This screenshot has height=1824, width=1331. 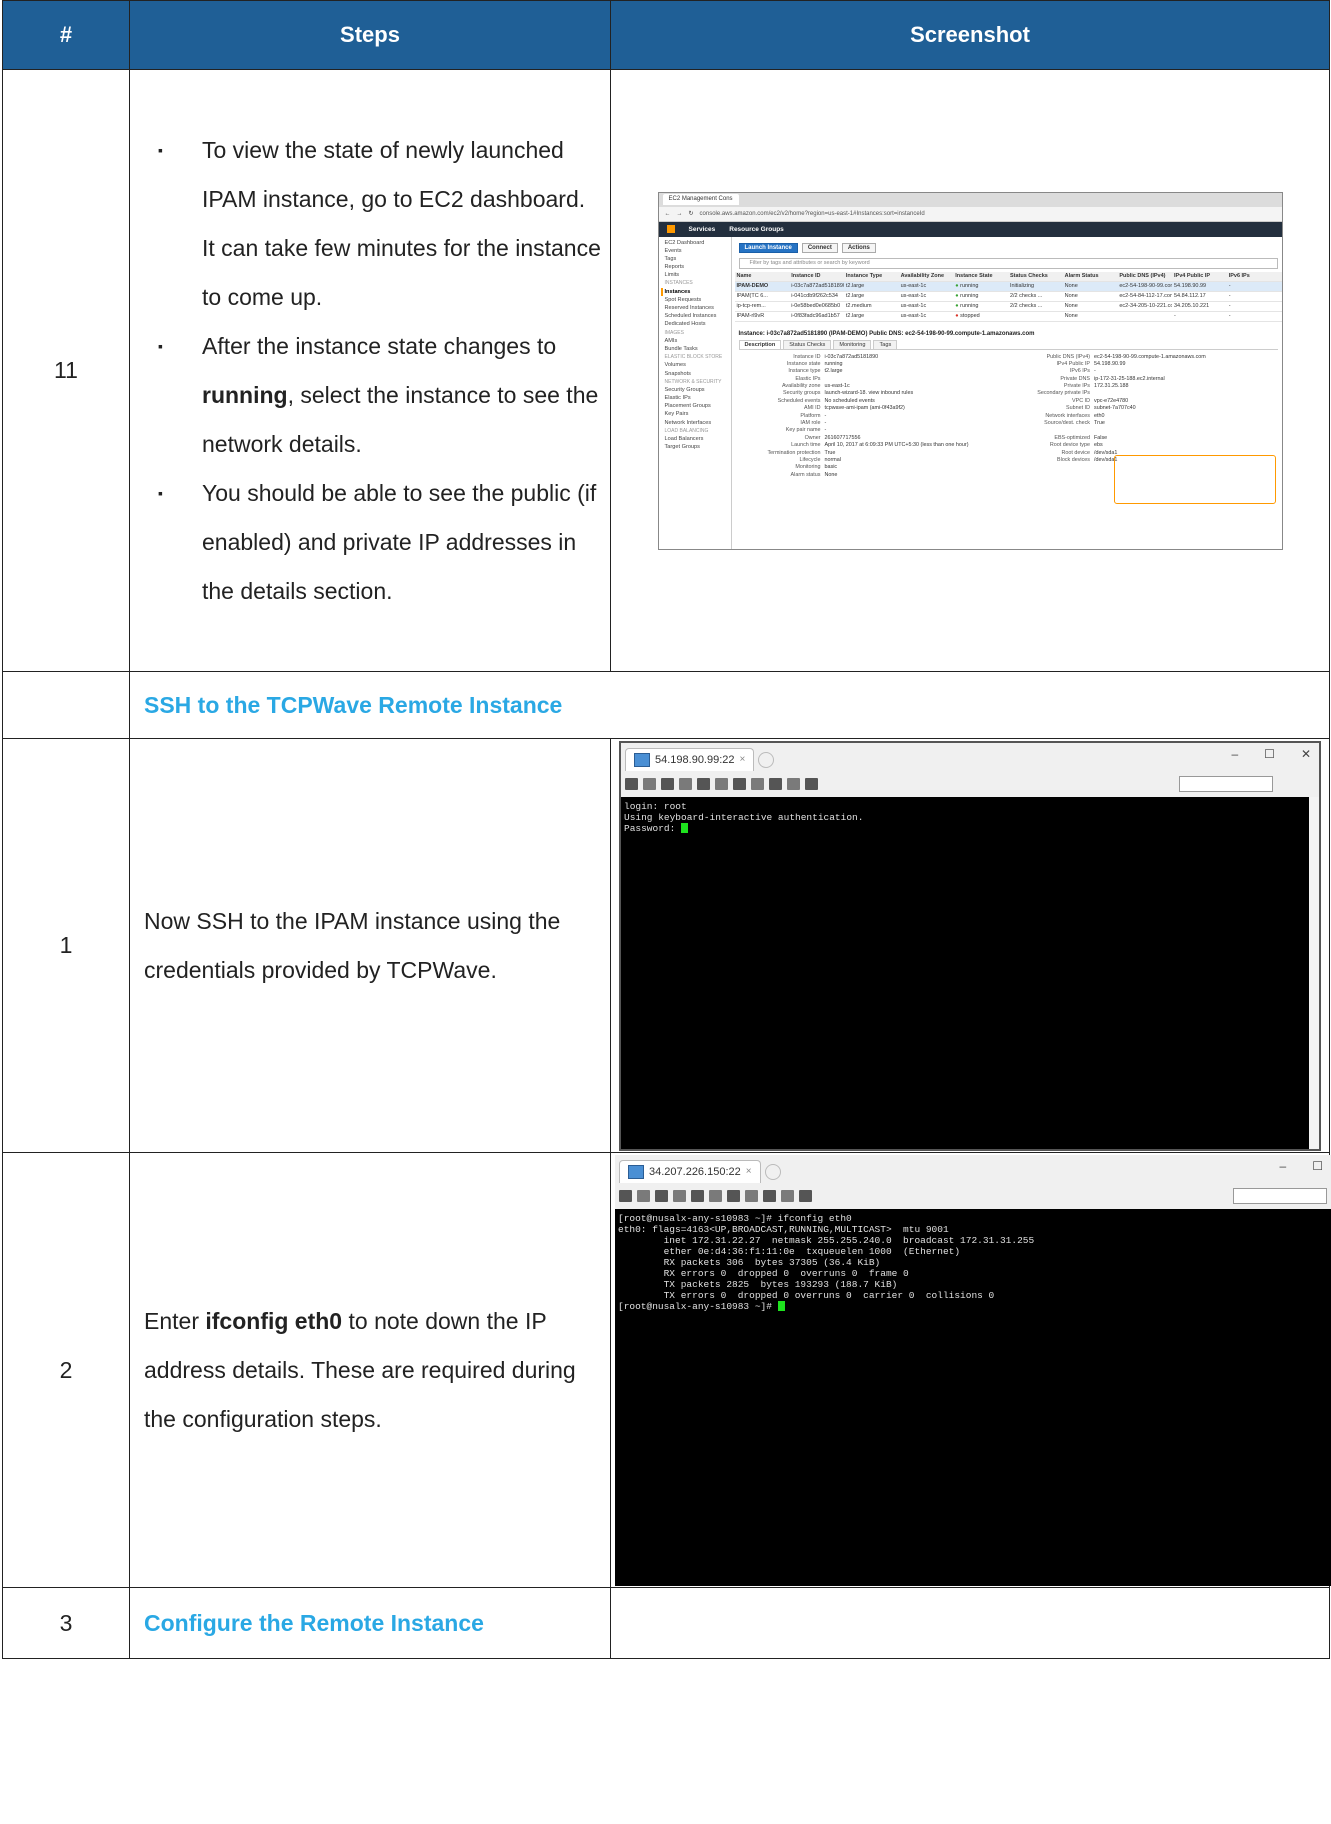 I want to click on column-header: IPv6 IPs, so click(x=1254, y=276).